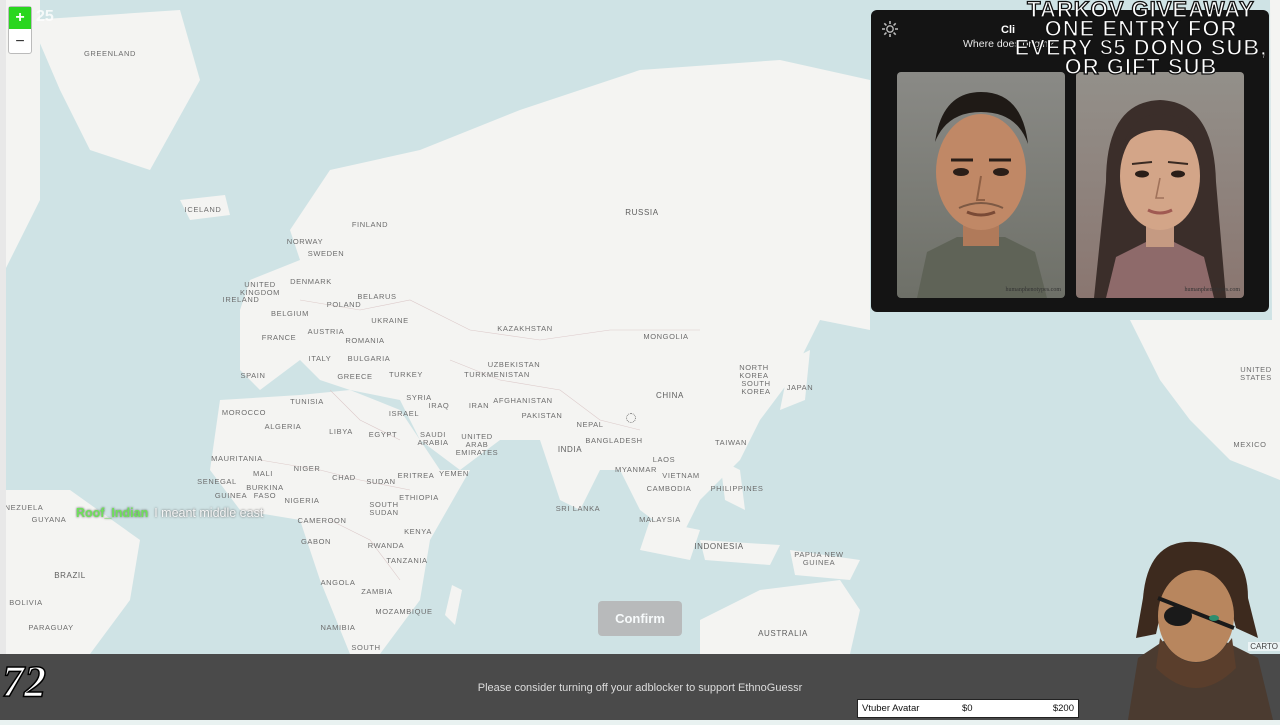  I want to click on map-label: BULGARIA, so click(369, 358).